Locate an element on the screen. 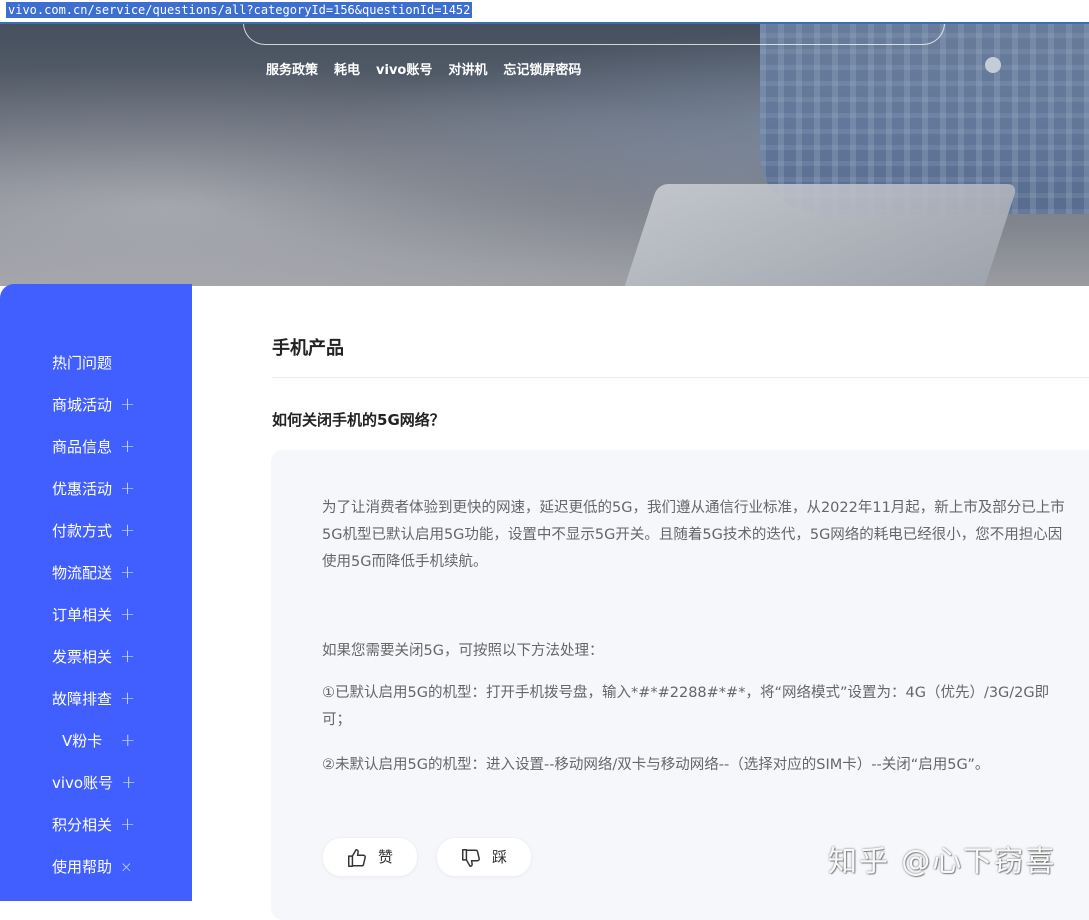 This screenshot has height=920, width=1089. sidebar-item-mall-activities: 商城活动 + is located at coordinates (93, 405).